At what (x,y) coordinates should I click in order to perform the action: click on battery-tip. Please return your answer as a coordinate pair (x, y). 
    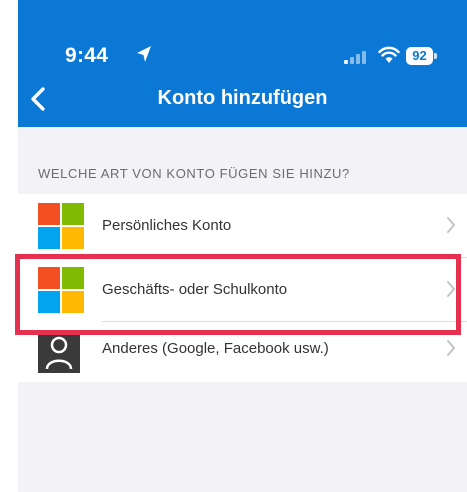
    Looking at the image, I should click on (435, 56).